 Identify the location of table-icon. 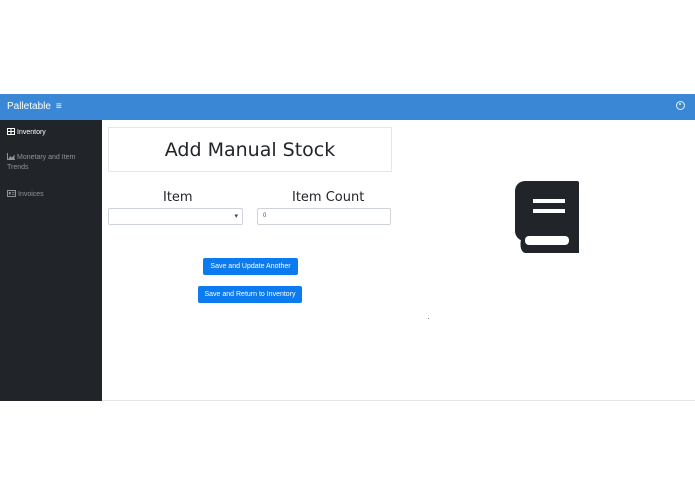
(11, 131).